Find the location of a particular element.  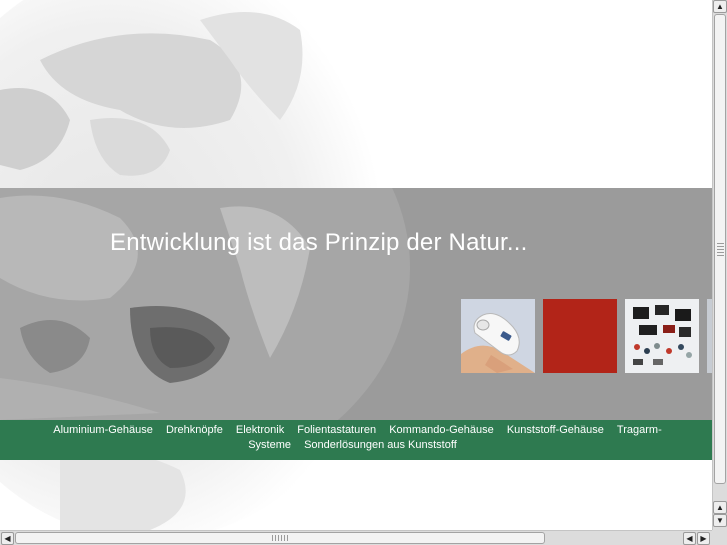

vertical-scroll-thumb is located at coordinates (720, 249).